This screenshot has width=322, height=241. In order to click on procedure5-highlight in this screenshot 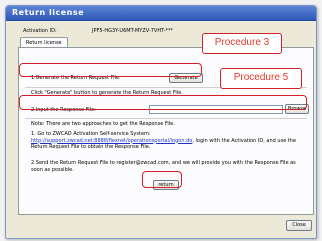, I will do `click(163, 102)`.